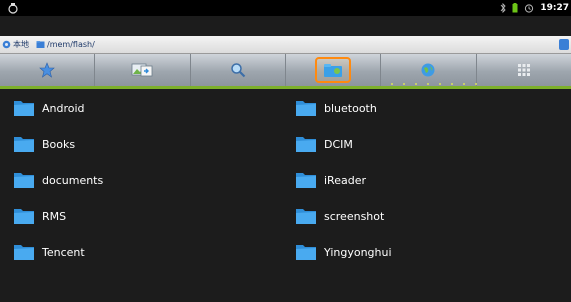  What do you see at coordinates (515, 8) in the screenshot?
I see `battery-icon` at bounding box center [515, 8].